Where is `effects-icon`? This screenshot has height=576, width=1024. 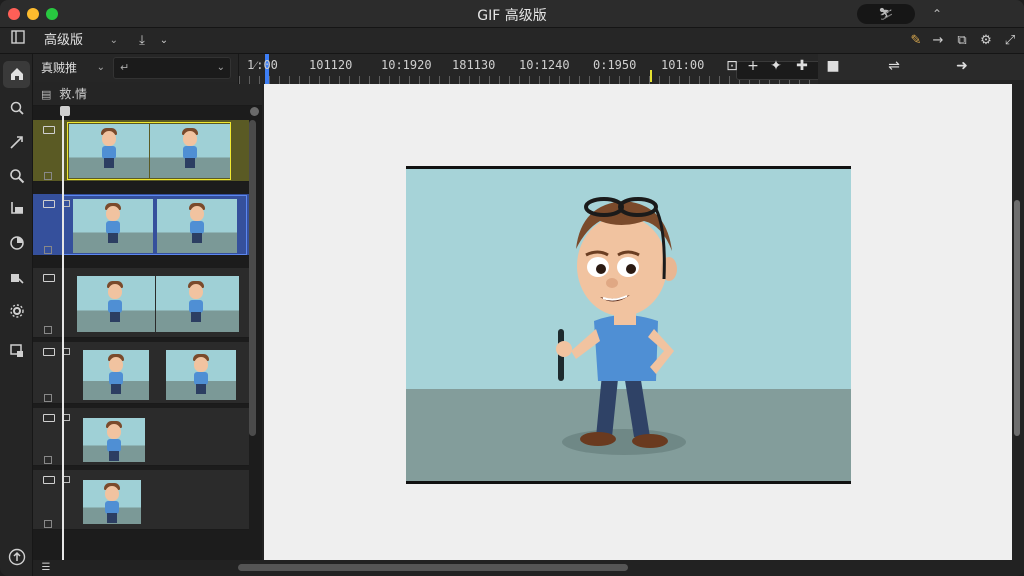 effects-icon is located at coordinates (16, 243).